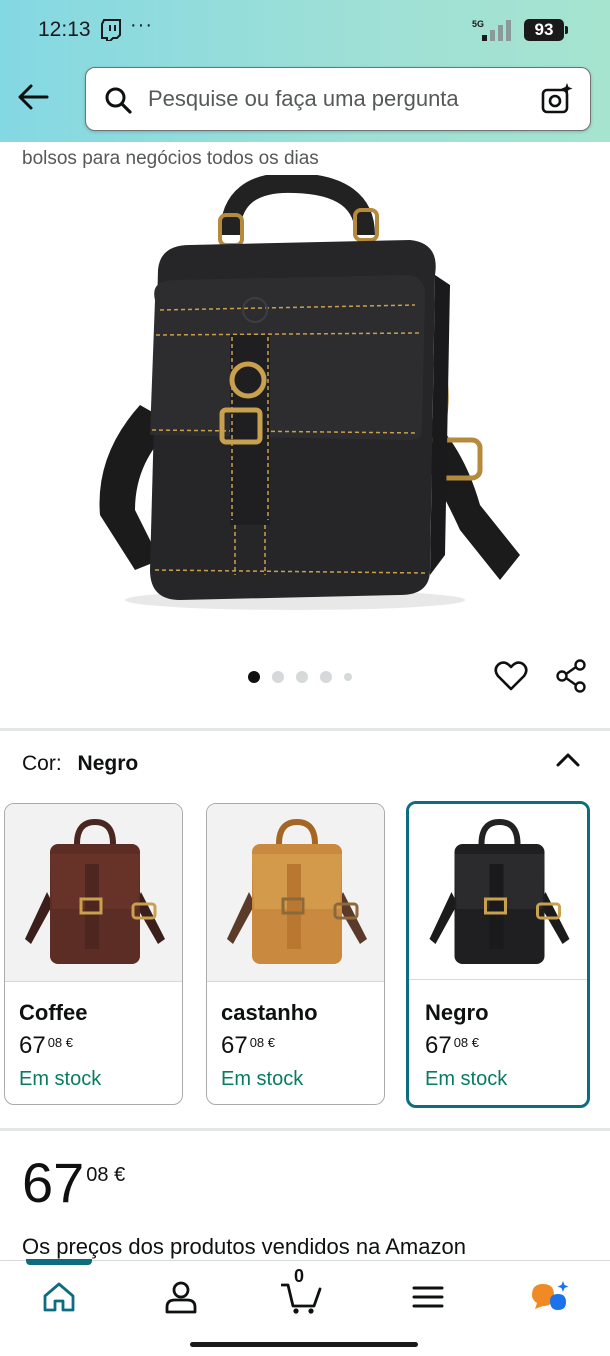  Describe the element at coordinates (557, 99) in the screenshot. I see `camera-lens-icon` at that location.